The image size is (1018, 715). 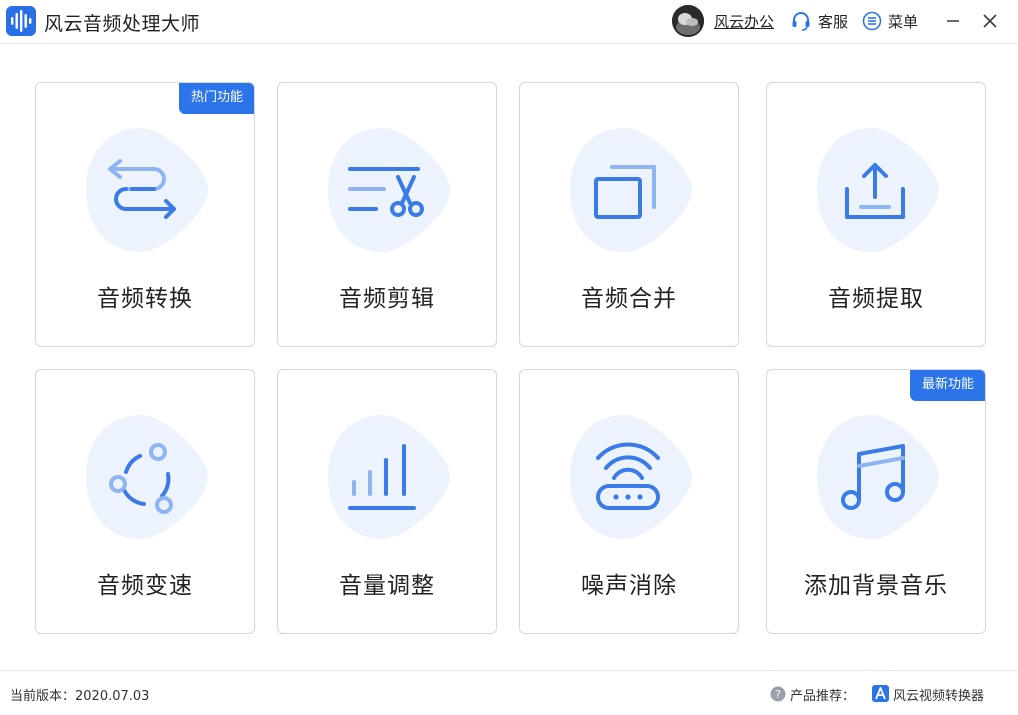 What do you see at coordinates (823, 696) in the screenshot?
I see `recommend-label: 产品推荐：` at bounding box center [823, 696].